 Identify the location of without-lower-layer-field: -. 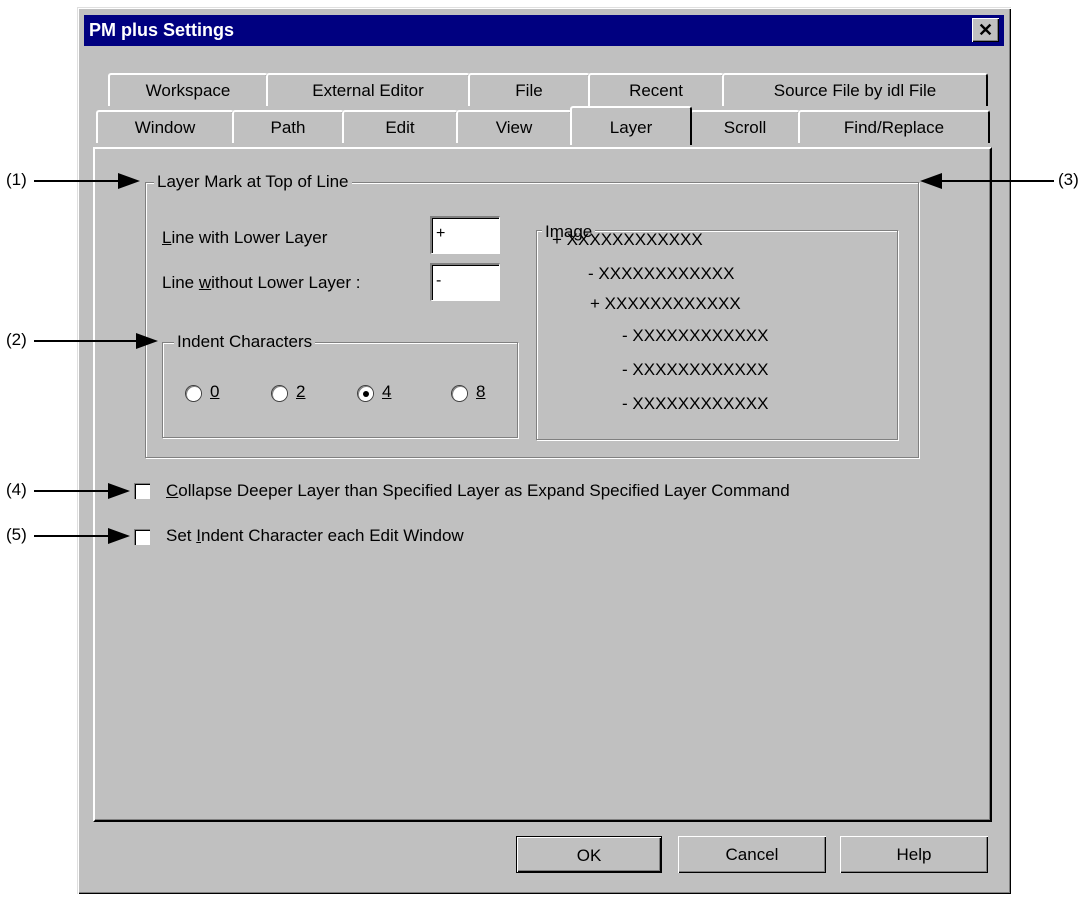
(465, 282).